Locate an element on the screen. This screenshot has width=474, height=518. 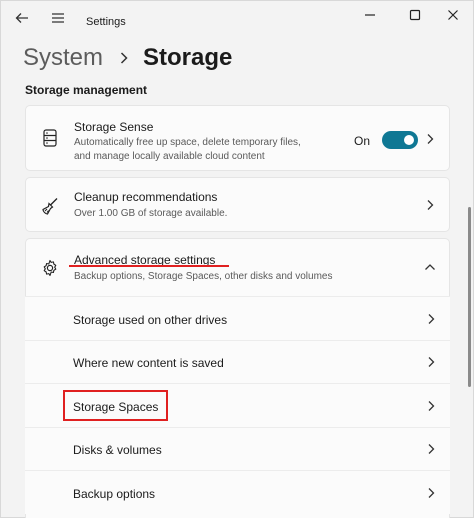
gear-icon is located at coordinates (50, 268).